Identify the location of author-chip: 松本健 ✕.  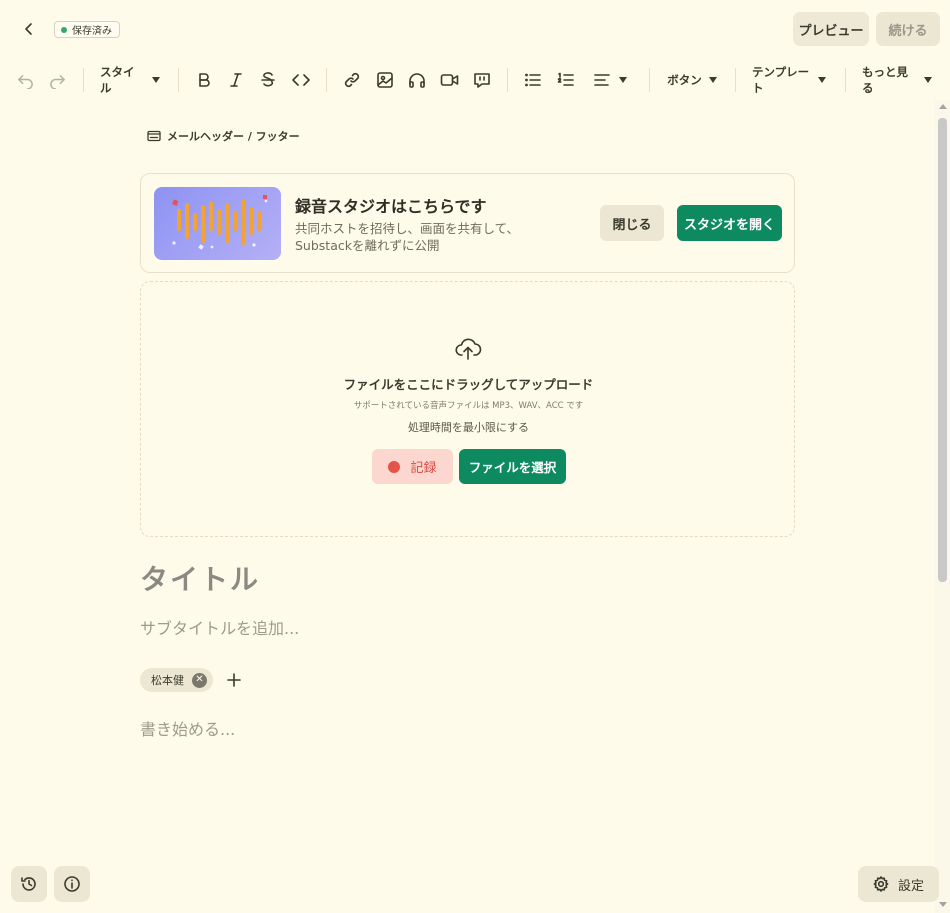
(176, 680).